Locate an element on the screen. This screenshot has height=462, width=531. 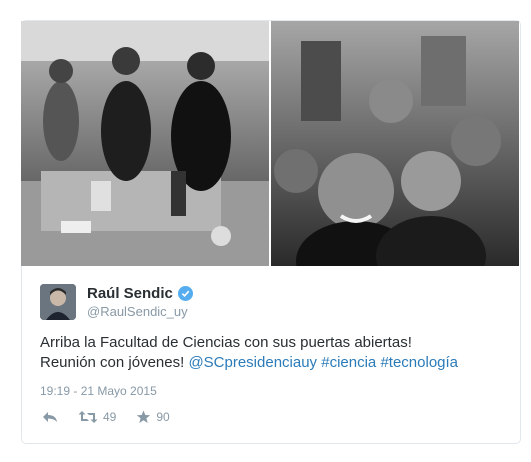
mention-link: @SCpresidenciauy is located at coordinates (252, 362).